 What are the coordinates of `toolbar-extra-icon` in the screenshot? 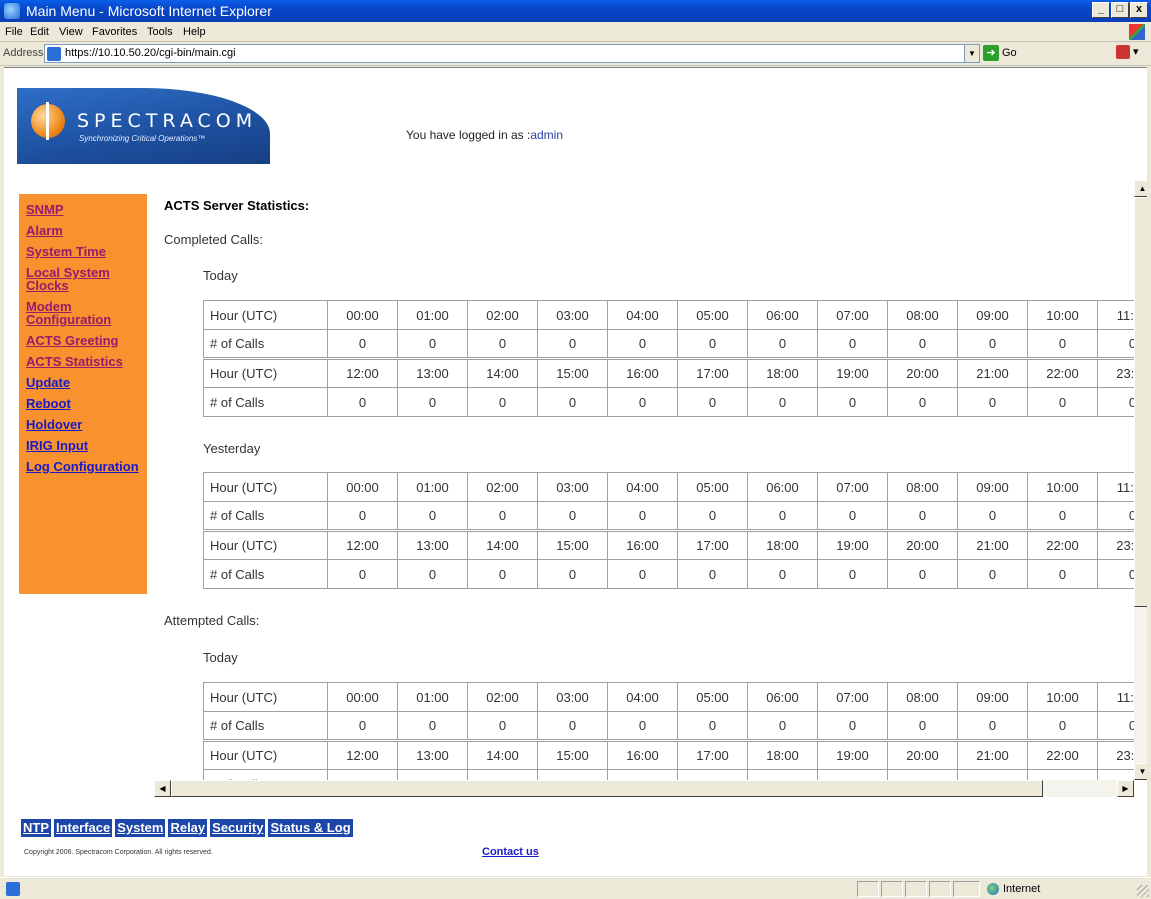 It's located at (1123, 52).